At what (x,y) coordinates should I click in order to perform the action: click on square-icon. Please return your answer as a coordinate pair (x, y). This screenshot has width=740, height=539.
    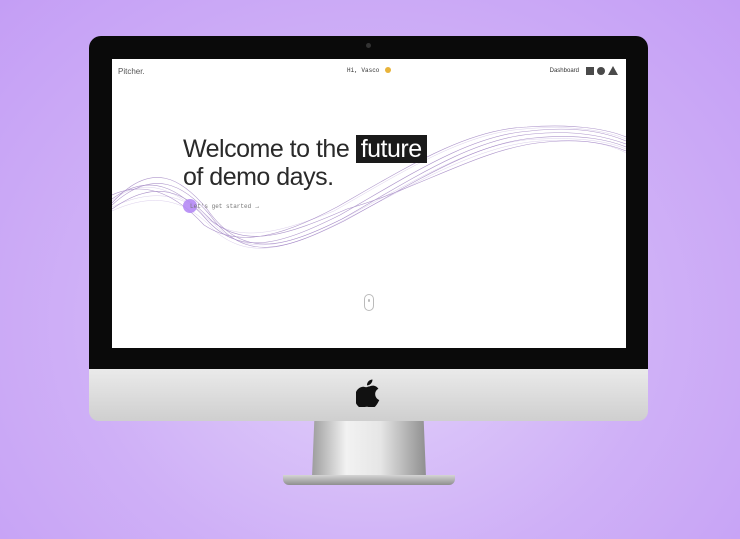
    Looking at the image, I should click on (590, 70).